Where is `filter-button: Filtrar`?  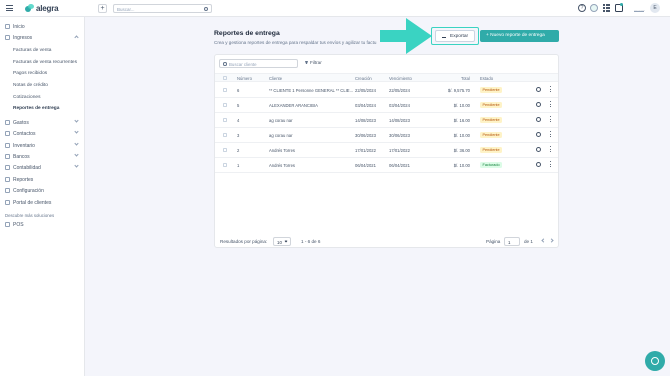 filter-button: Filtrar is located at coordinates (313, 62).